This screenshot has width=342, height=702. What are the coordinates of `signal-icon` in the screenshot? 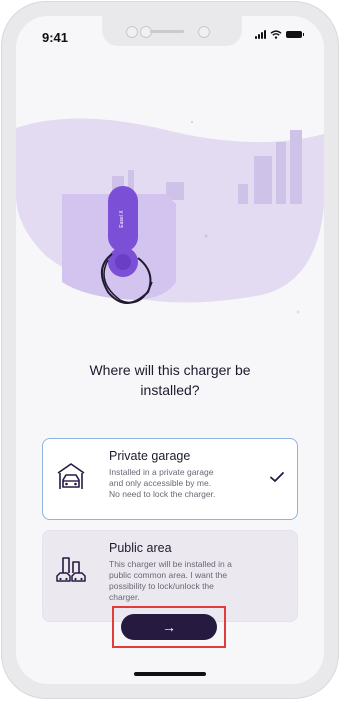 It's located at (260, 34).